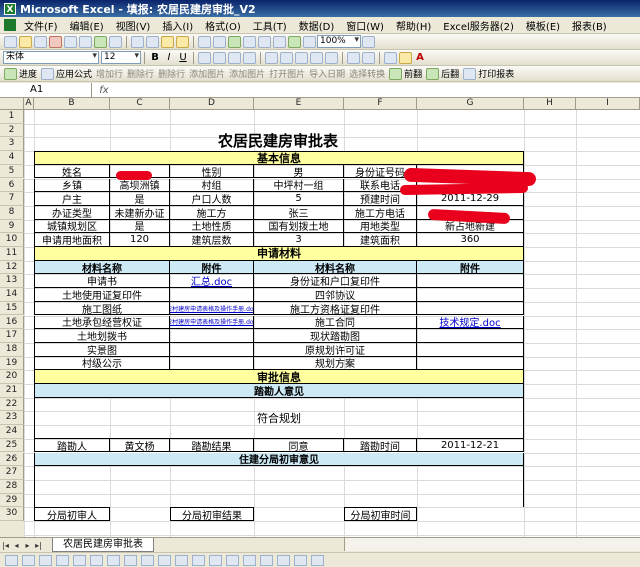 This screenshot has width=640, height=567. What do you see at coordinates (12, 199) in the screenshot?
I see `row-header: 7` at bounding box center [12, 199].